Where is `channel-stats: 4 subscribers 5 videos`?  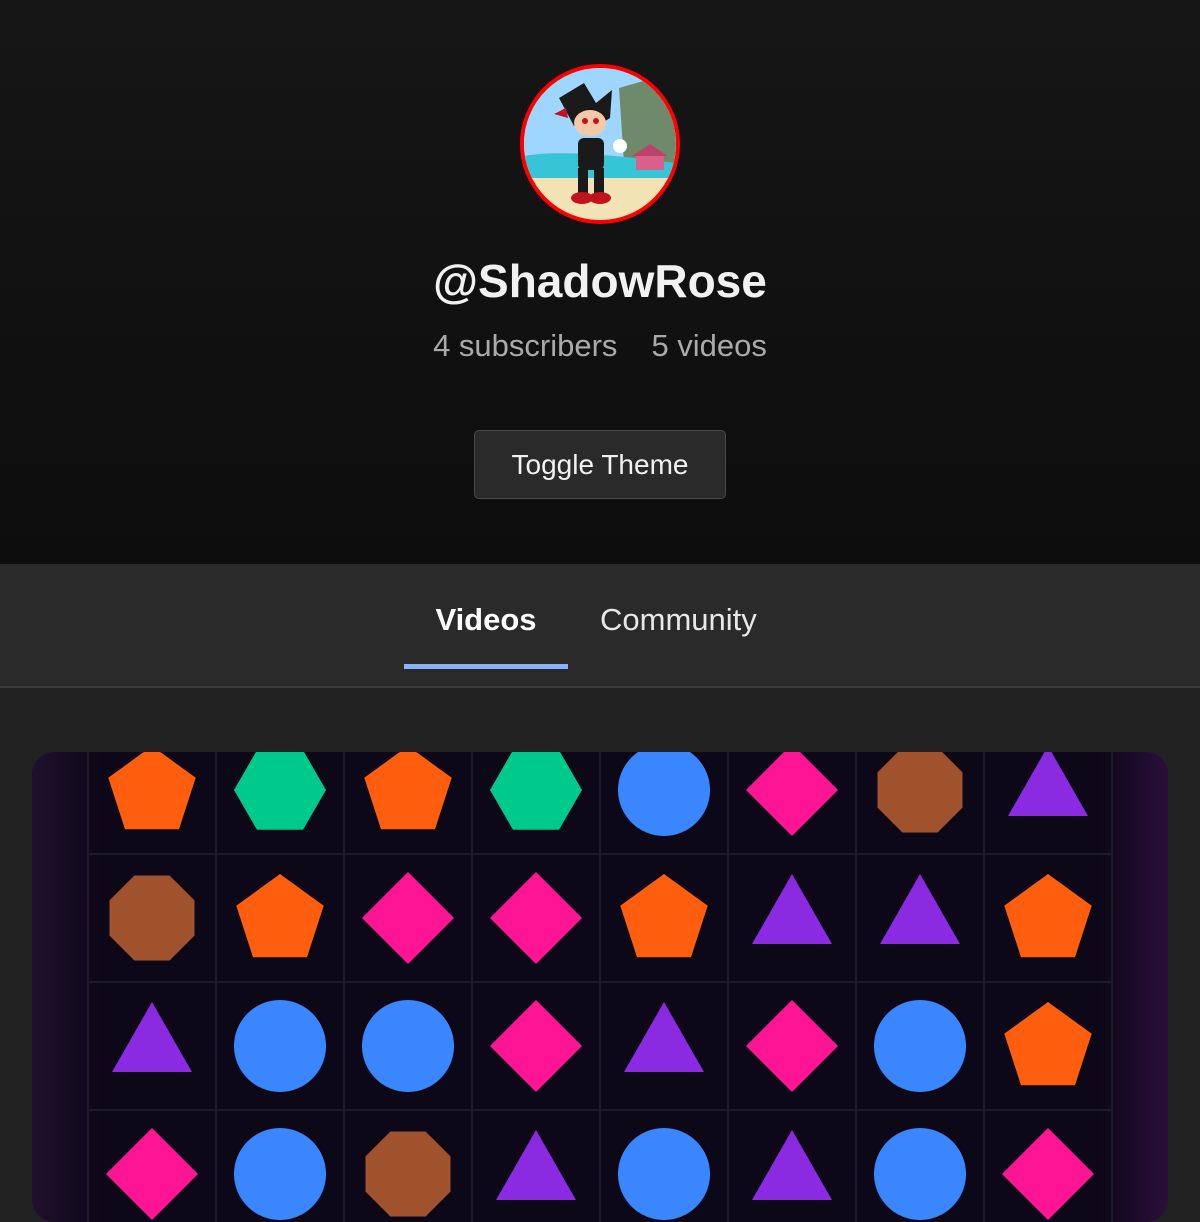 channel-stats: 4 subscribers 5 videos is located at coordinates (600, 346).